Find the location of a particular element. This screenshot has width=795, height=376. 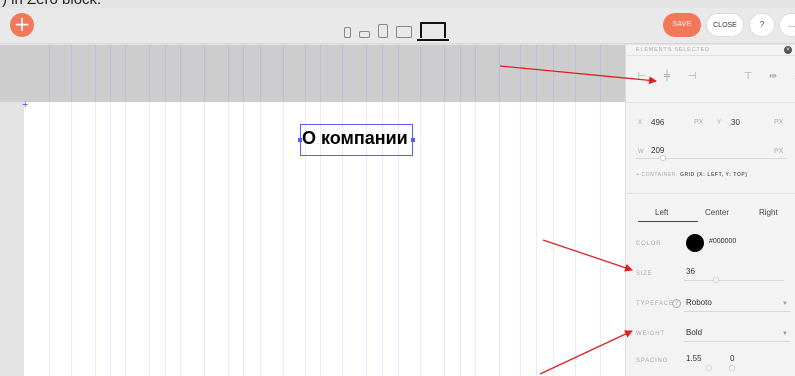

align-top-icon: ⊤ is located at coordinates (748, 76).